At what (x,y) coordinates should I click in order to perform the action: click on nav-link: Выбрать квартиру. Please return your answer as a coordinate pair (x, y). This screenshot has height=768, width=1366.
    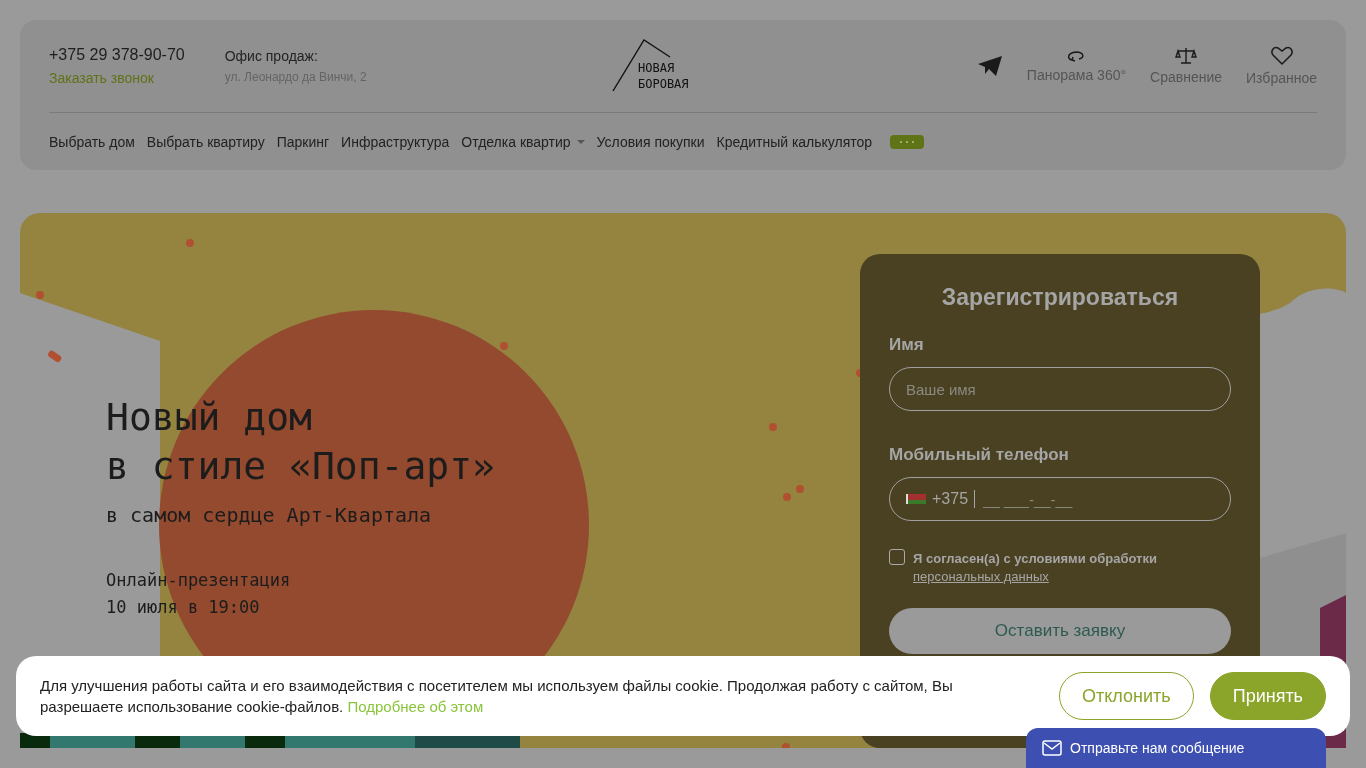
    Looking at the image, I should click on (205, 141).